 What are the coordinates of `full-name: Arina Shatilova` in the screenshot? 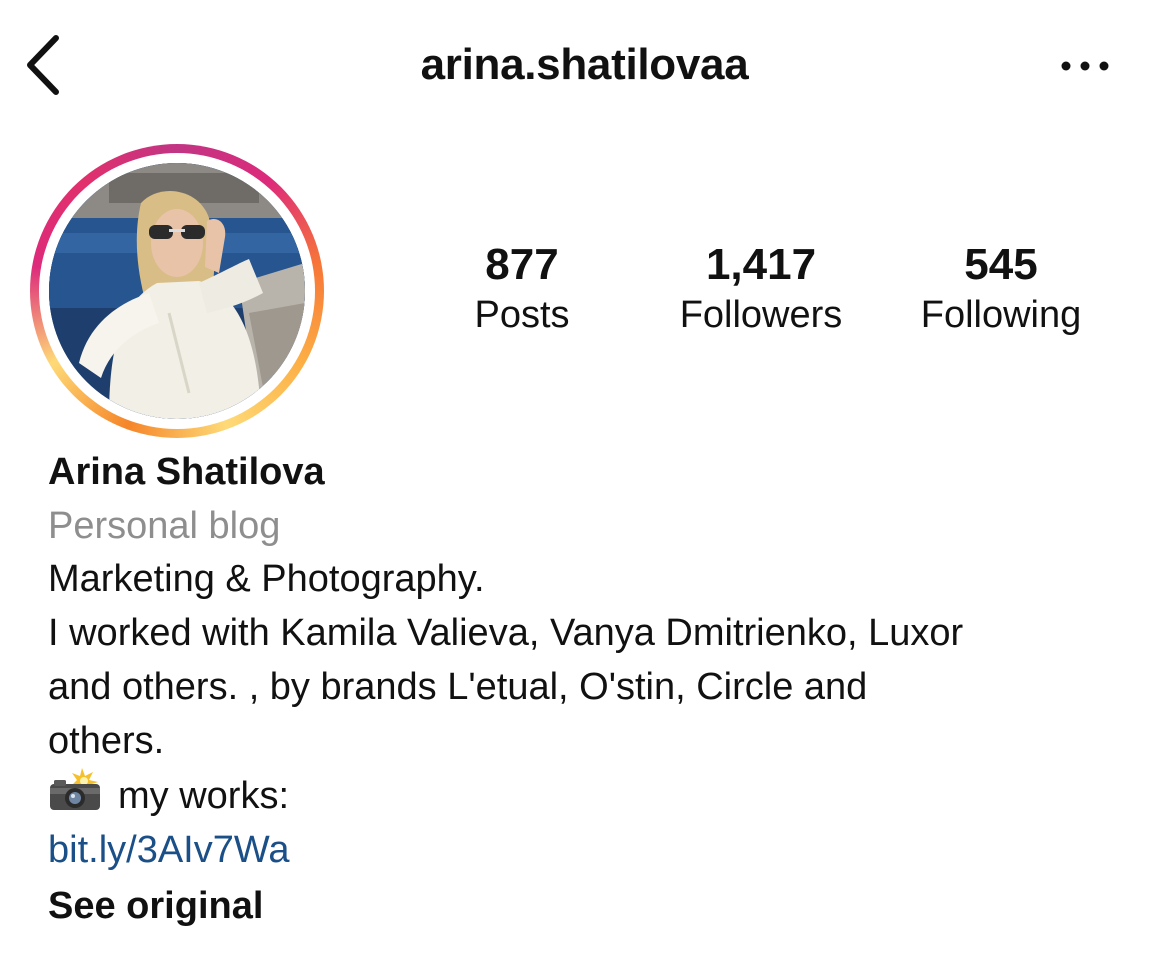 It's located at (186, 472).